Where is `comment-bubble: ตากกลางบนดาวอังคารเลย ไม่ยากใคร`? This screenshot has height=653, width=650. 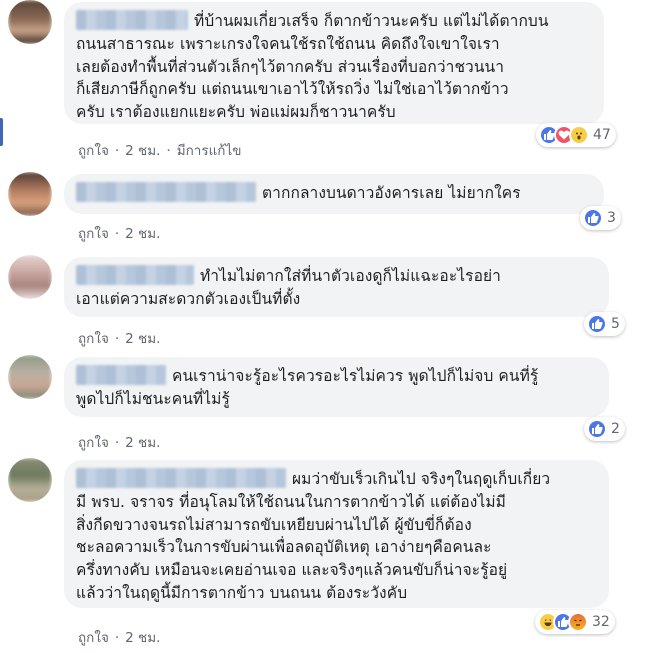
comment-bubble: ตากกลางบนดาวอังคารเลย ไม่ยากใคร is located at coordinates (334, 194).